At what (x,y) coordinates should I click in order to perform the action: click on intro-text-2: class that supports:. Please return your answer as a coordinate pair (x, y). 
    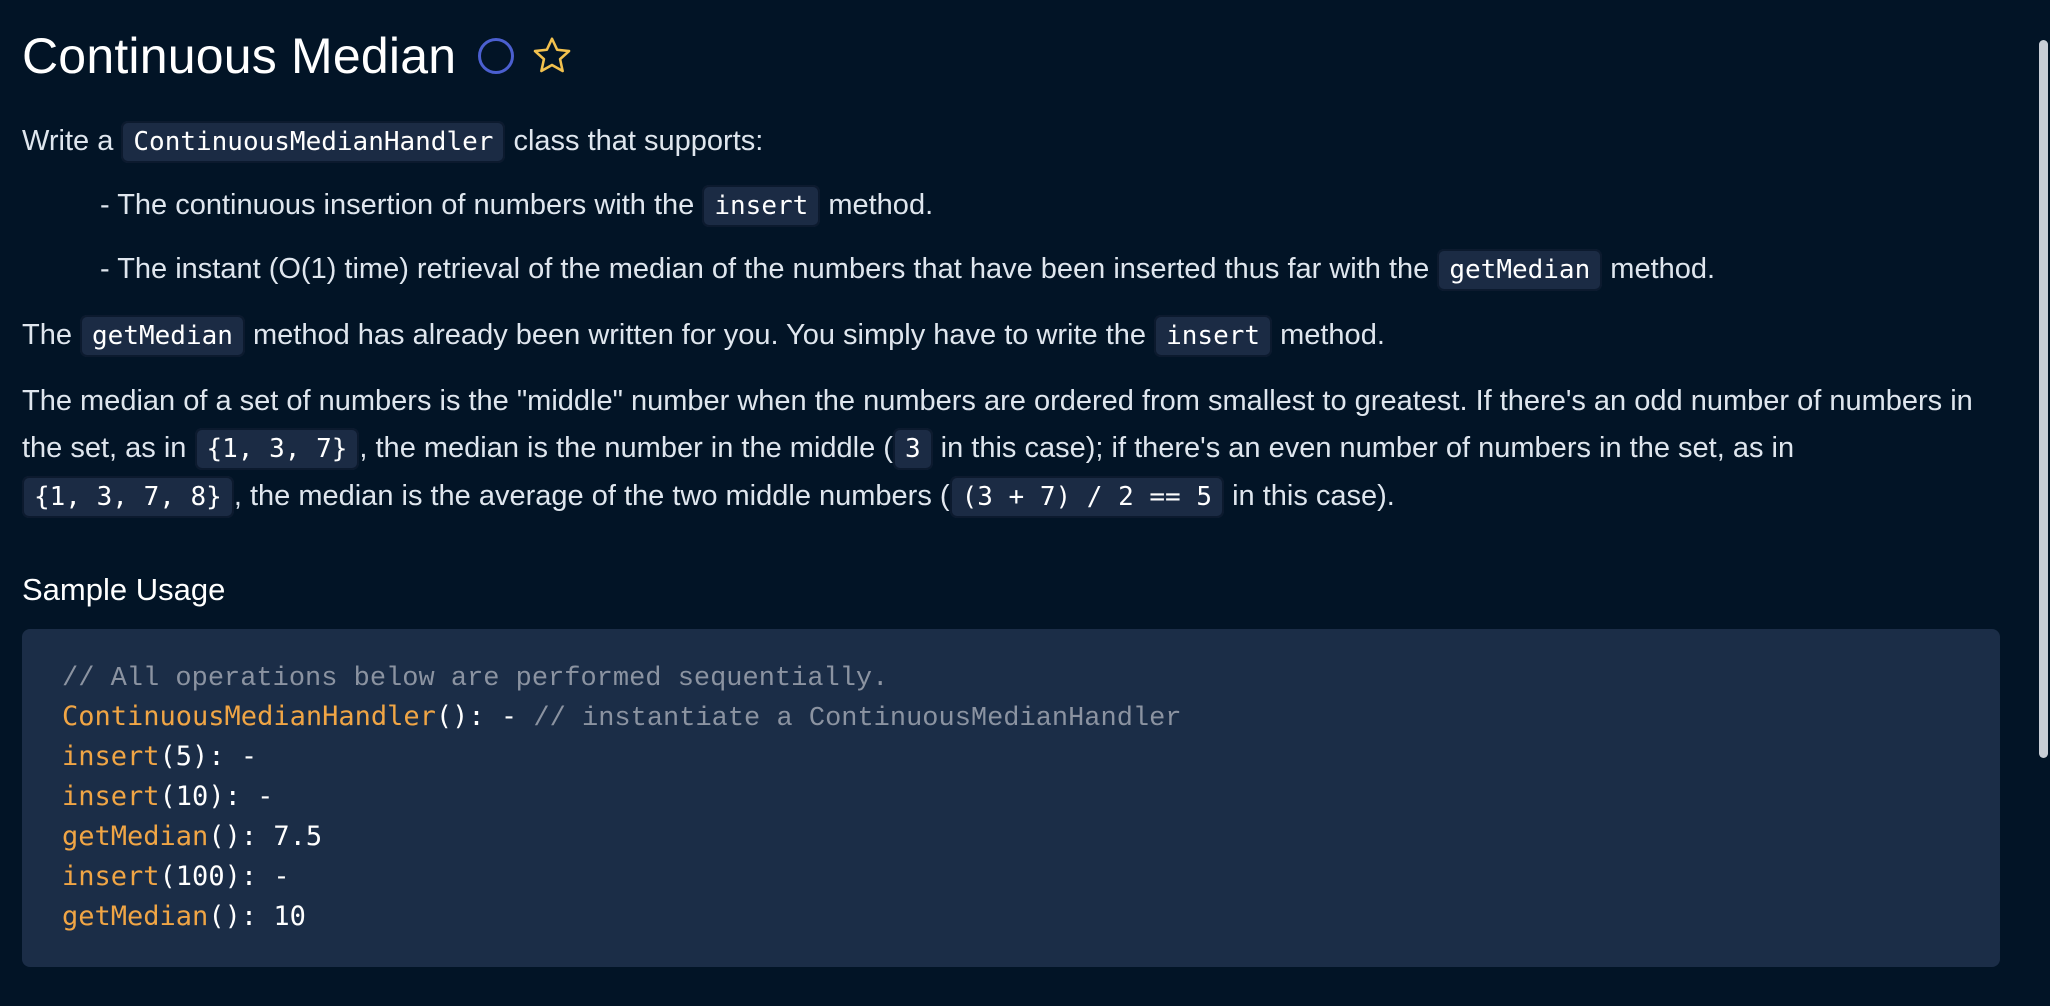
    Looking at the image, I should click on (634, 141).